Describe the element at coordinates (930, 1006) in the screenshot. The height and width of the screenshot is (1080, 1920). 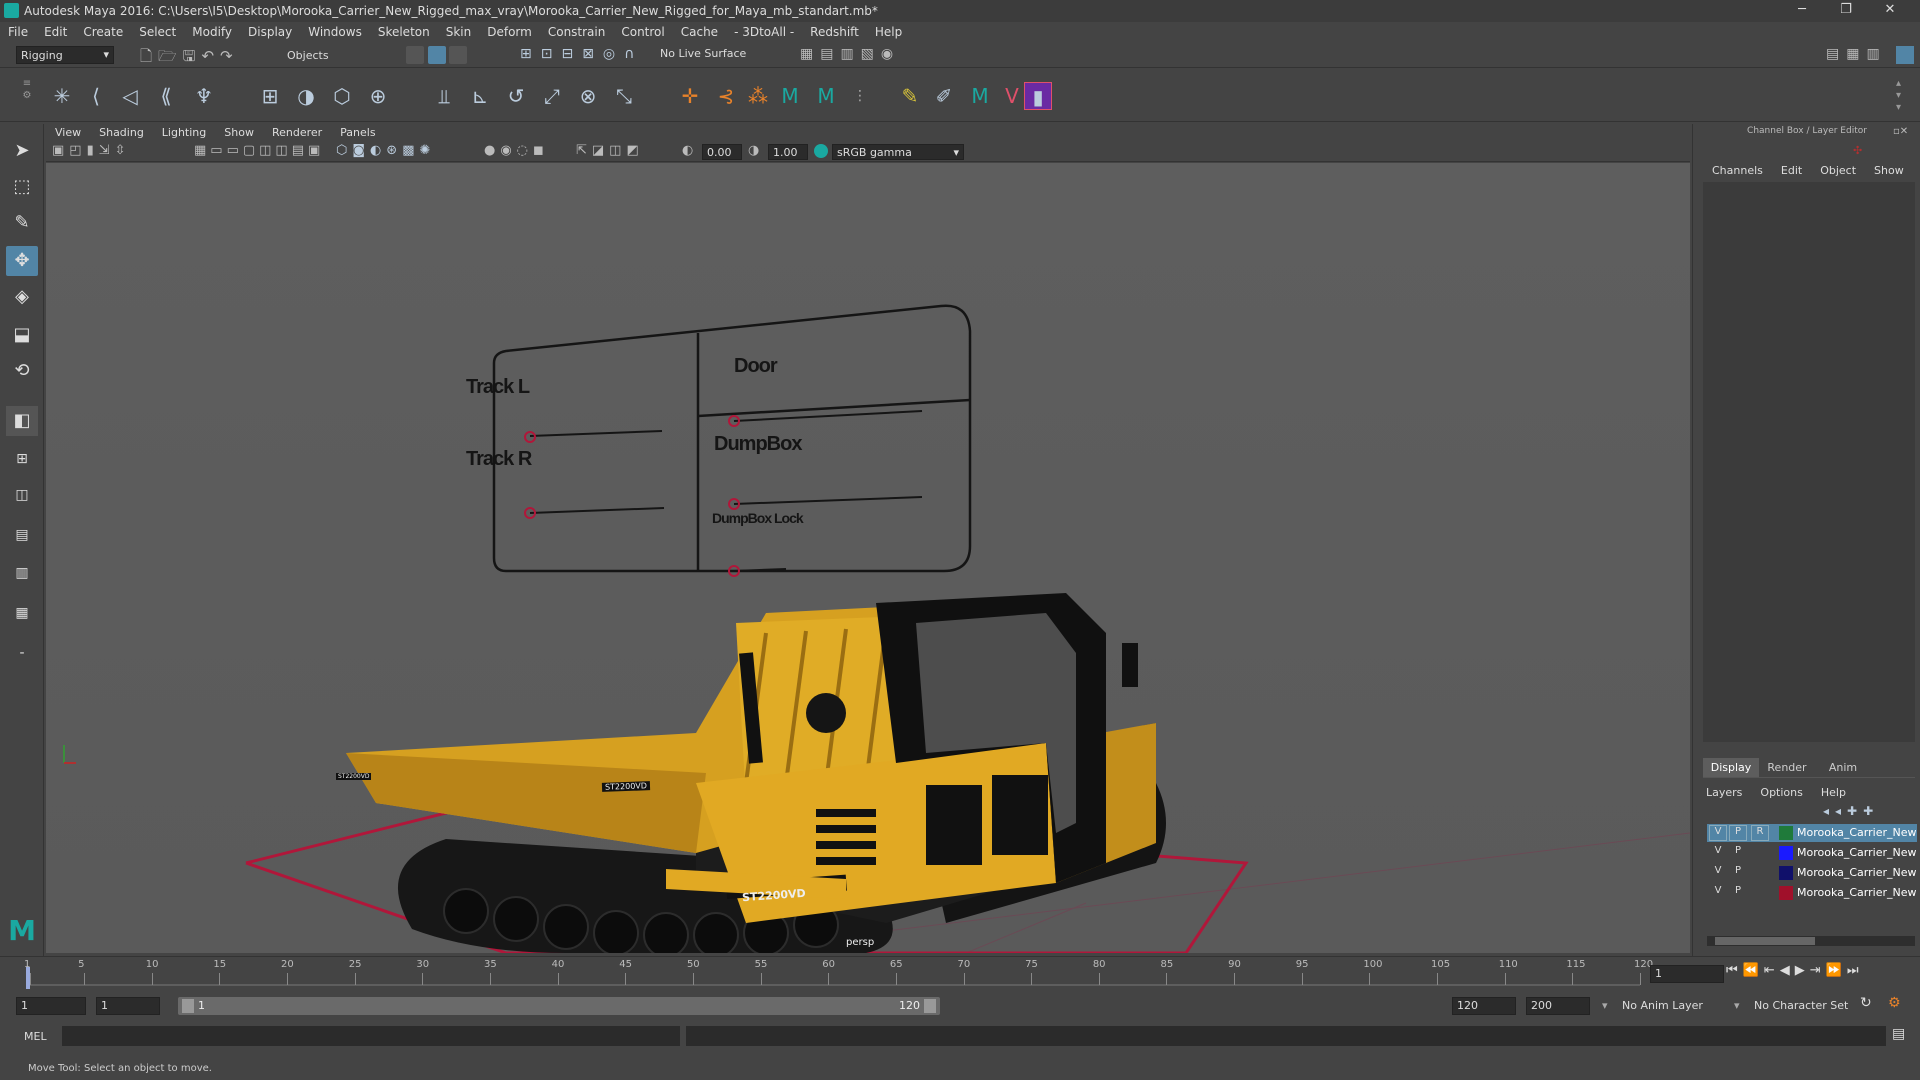
I see `range-end-handle` at that location.